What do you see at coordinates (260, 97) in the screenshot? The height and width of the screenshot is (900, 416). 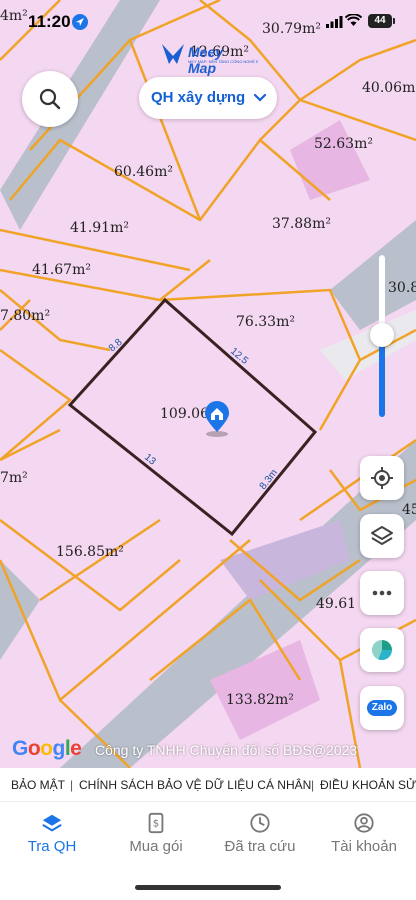 I see `chevron-down-icon` at bounding box center [260, 97].